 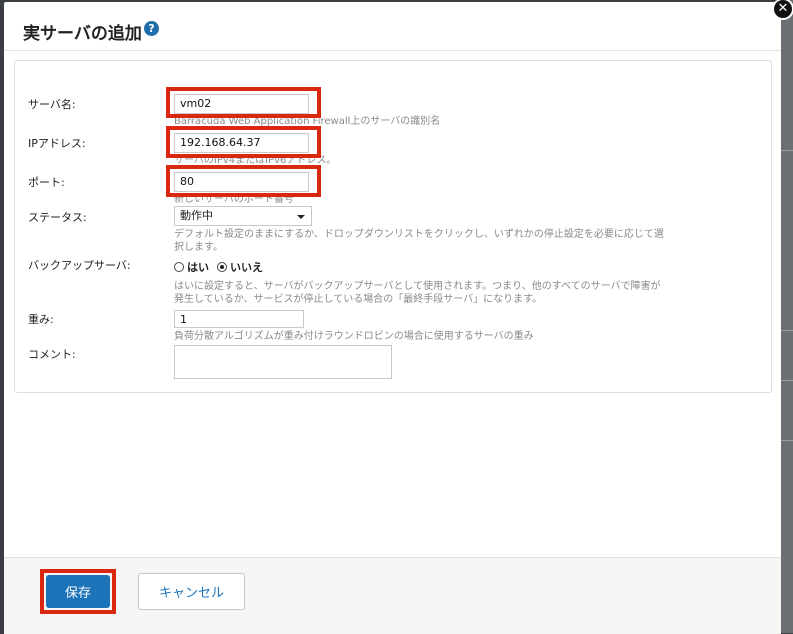 What do you see at coordinates (301, 217) in the screenshot?
I see `chevron-down-icon` at bounding box center [301, 217].